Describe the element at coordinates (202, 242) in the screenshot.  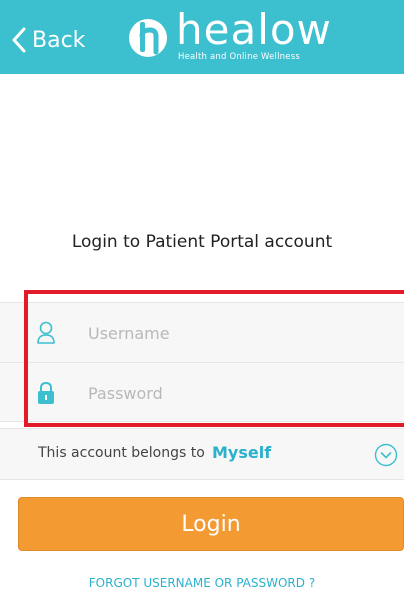
I see `page-title: Login to Patient Portal account` at that location.